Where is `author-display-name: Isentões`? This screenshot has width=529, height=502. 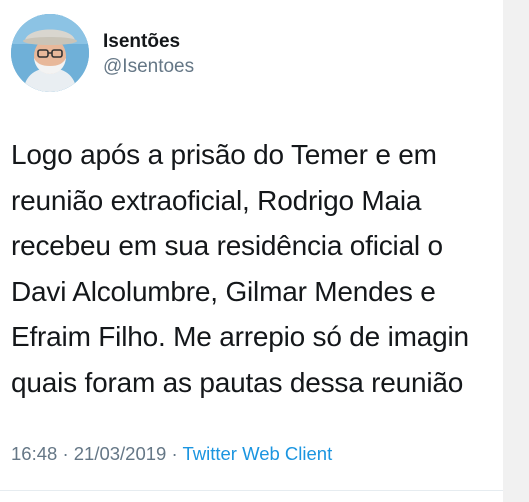
author-display-name: Isentões is located at coordinates (148, 41).